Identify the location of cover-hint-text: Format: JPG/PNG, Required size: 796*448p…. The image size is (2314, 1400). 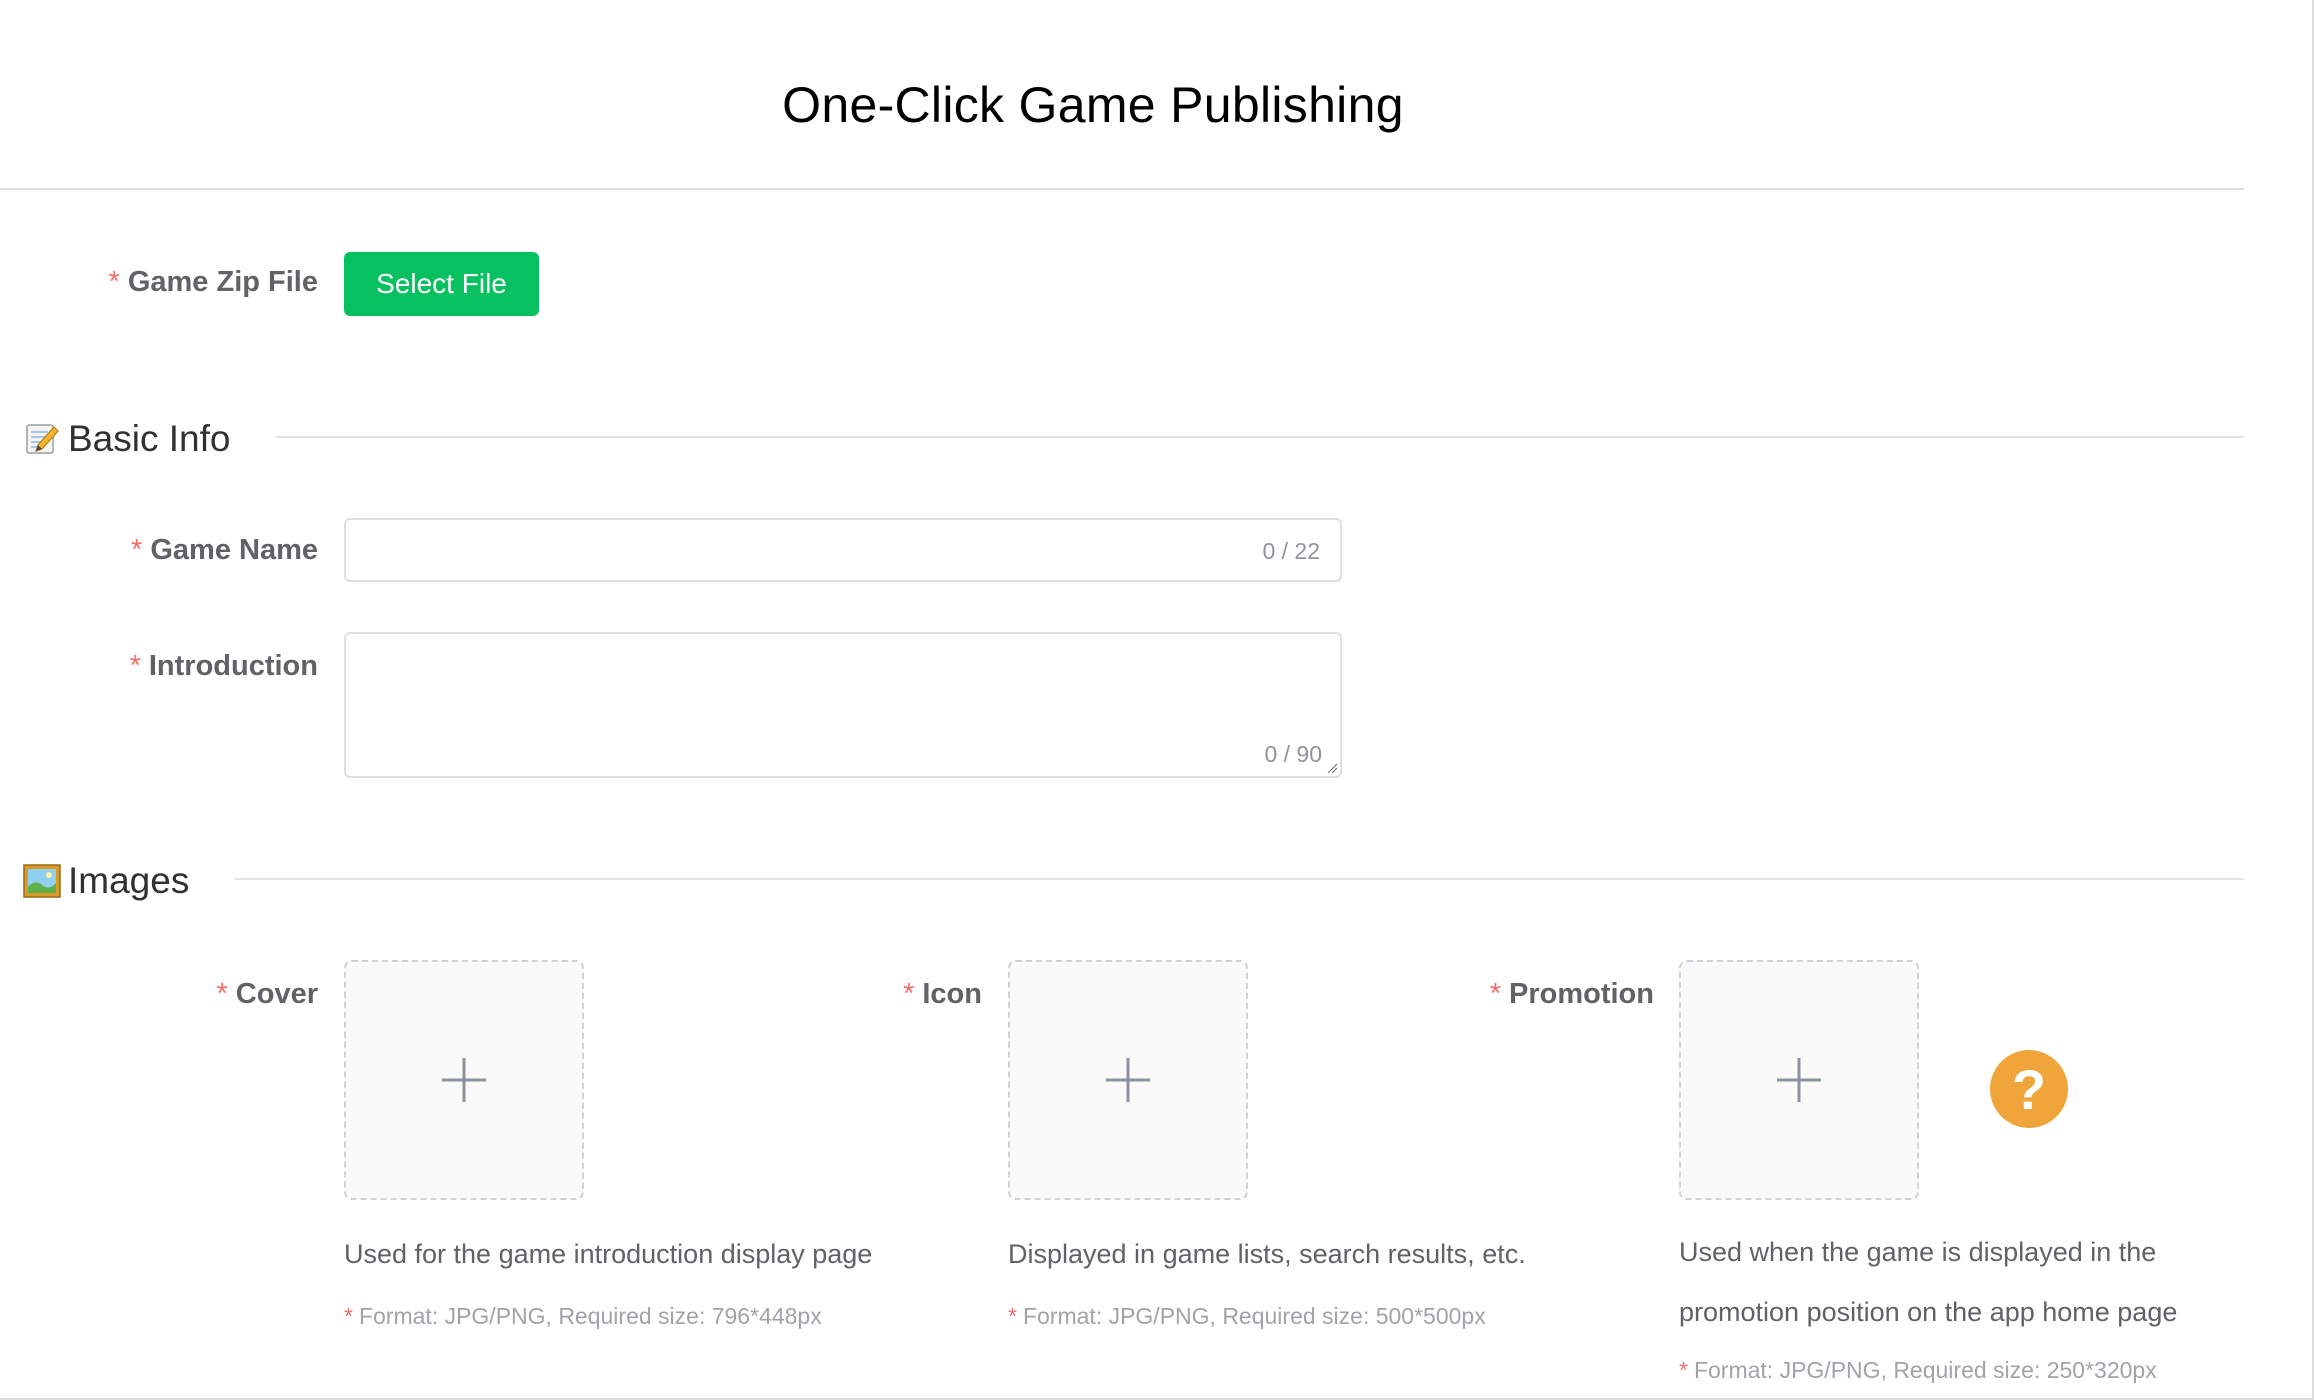
(590, 1316).